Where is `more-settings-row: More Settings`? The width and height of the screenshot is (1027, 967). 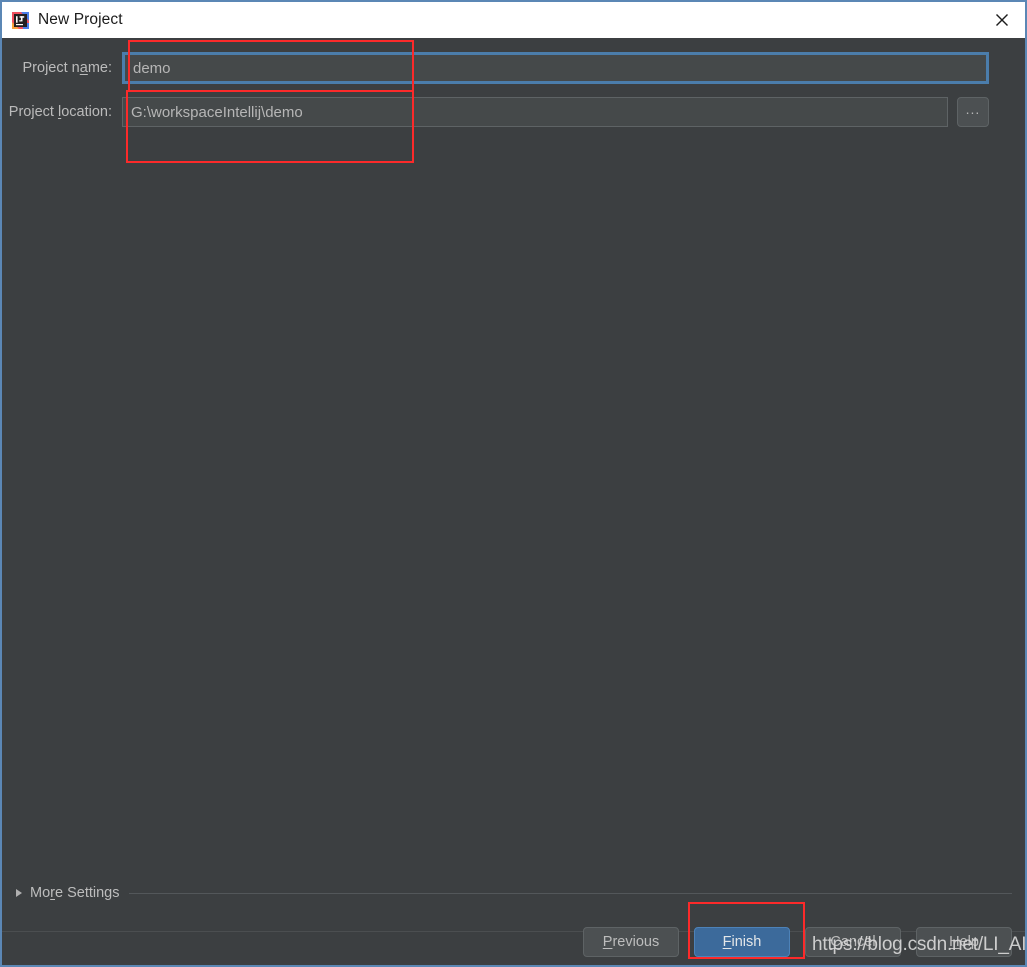 more-settings-row: More Settings is located at coordinates (513, 893).